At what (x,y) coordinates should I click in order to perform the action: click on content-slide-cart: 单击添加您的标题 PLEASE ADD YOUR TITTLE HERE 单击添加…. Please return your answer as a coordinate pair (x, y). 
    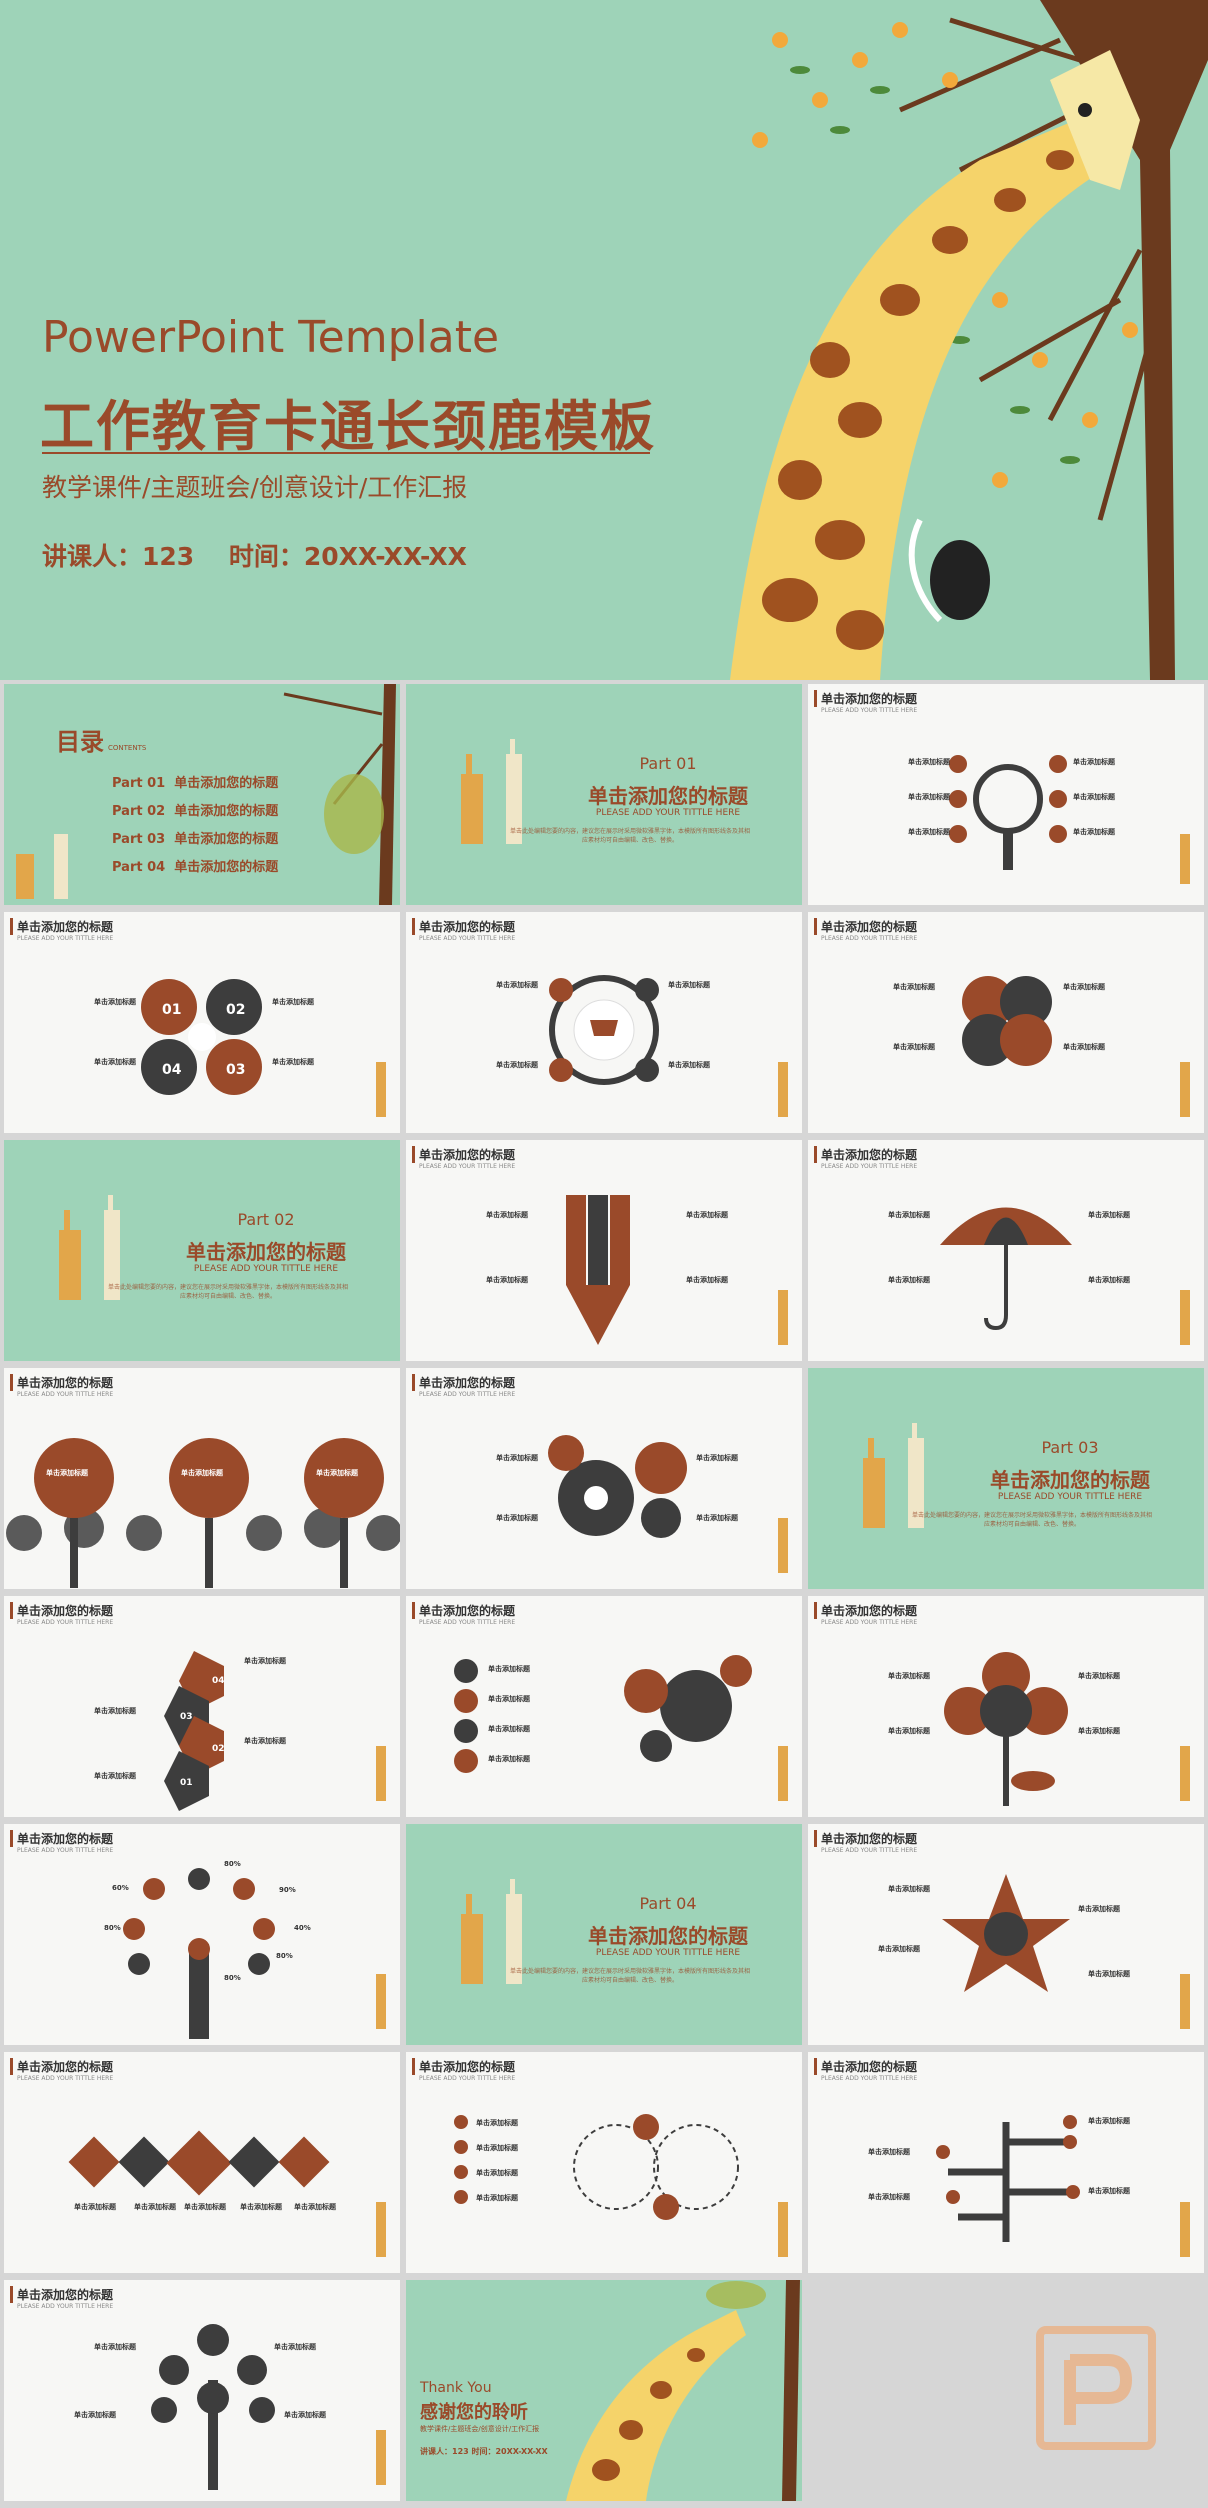
    Looking at the image, I should click on (604, 1022).